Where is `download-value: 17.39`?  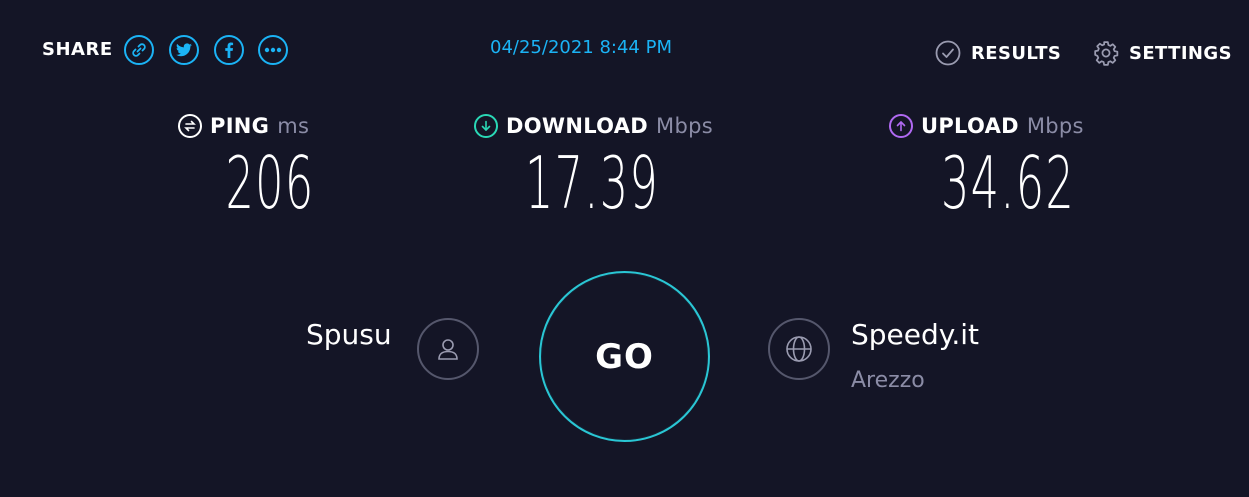
download-value: 17.39 is located at coordinates (592, 183).